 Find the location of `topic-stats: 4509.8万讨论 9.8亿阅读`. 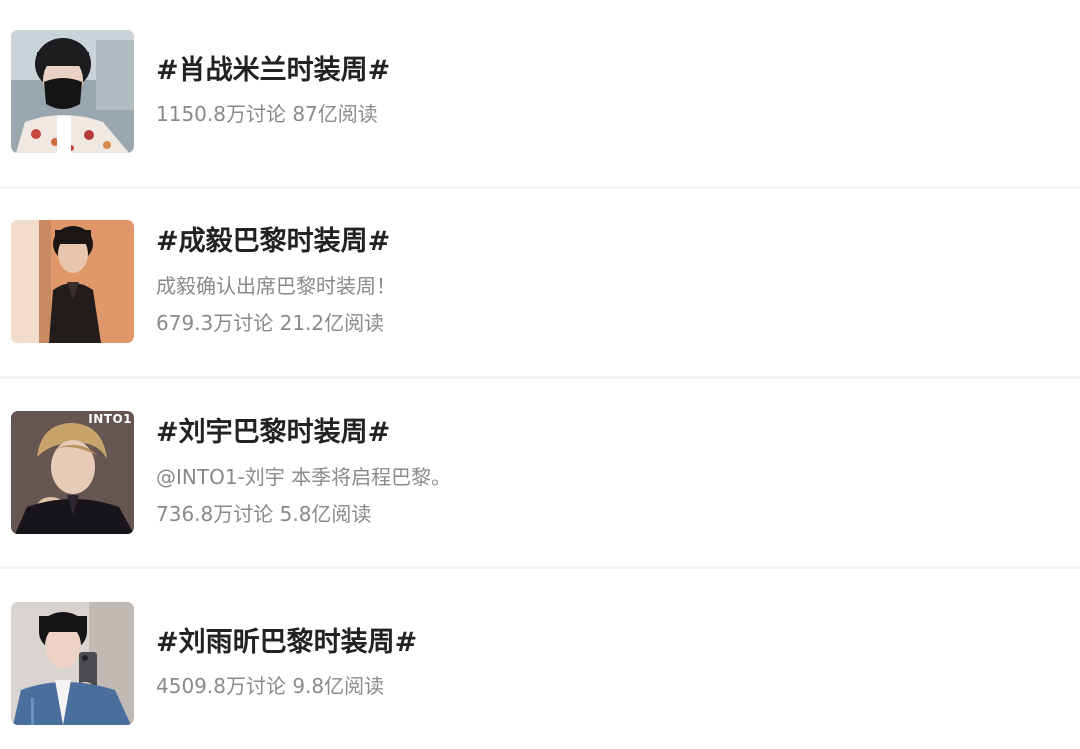

topic-stats: 4509.8万讨论 9.8亿阅读 is located at coordinates (270, 686).